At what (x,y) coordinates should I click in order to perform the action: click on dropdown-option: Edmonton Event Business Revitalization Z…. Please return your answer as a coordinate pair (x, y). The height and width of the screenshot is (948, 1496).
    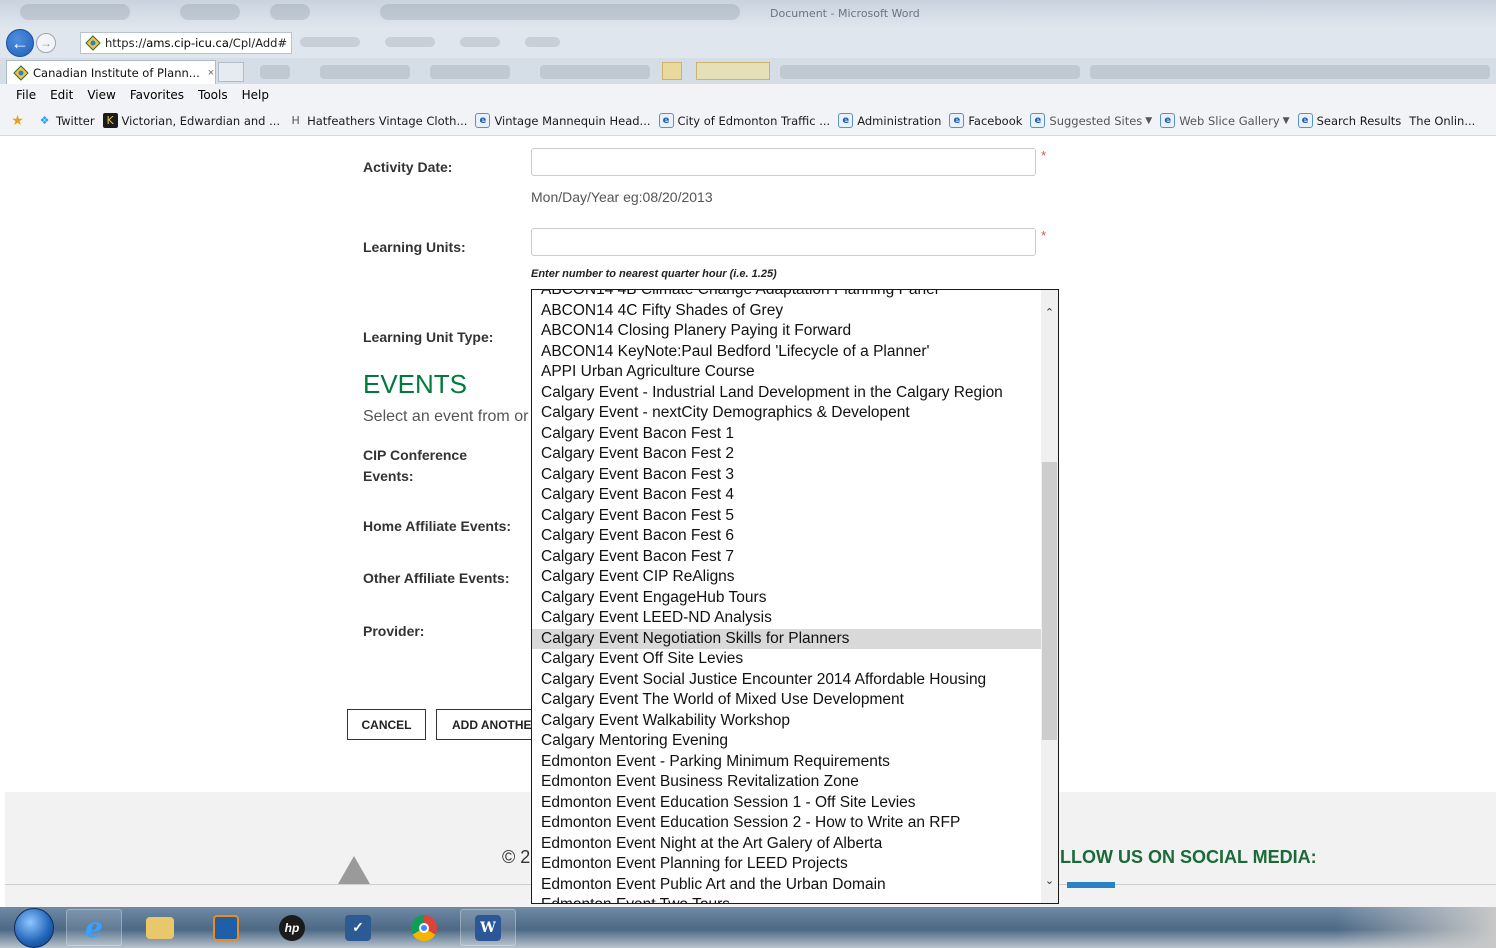
    Looking at the image, I should click on (787, 782).